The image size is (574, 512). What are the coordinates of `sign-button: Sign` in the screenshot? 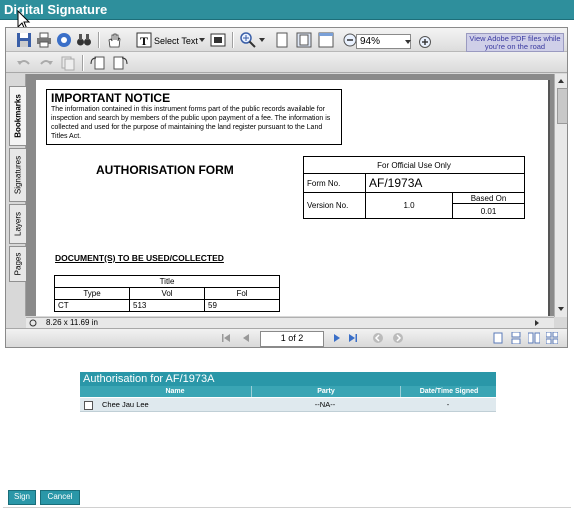 It's located at (22, 497).